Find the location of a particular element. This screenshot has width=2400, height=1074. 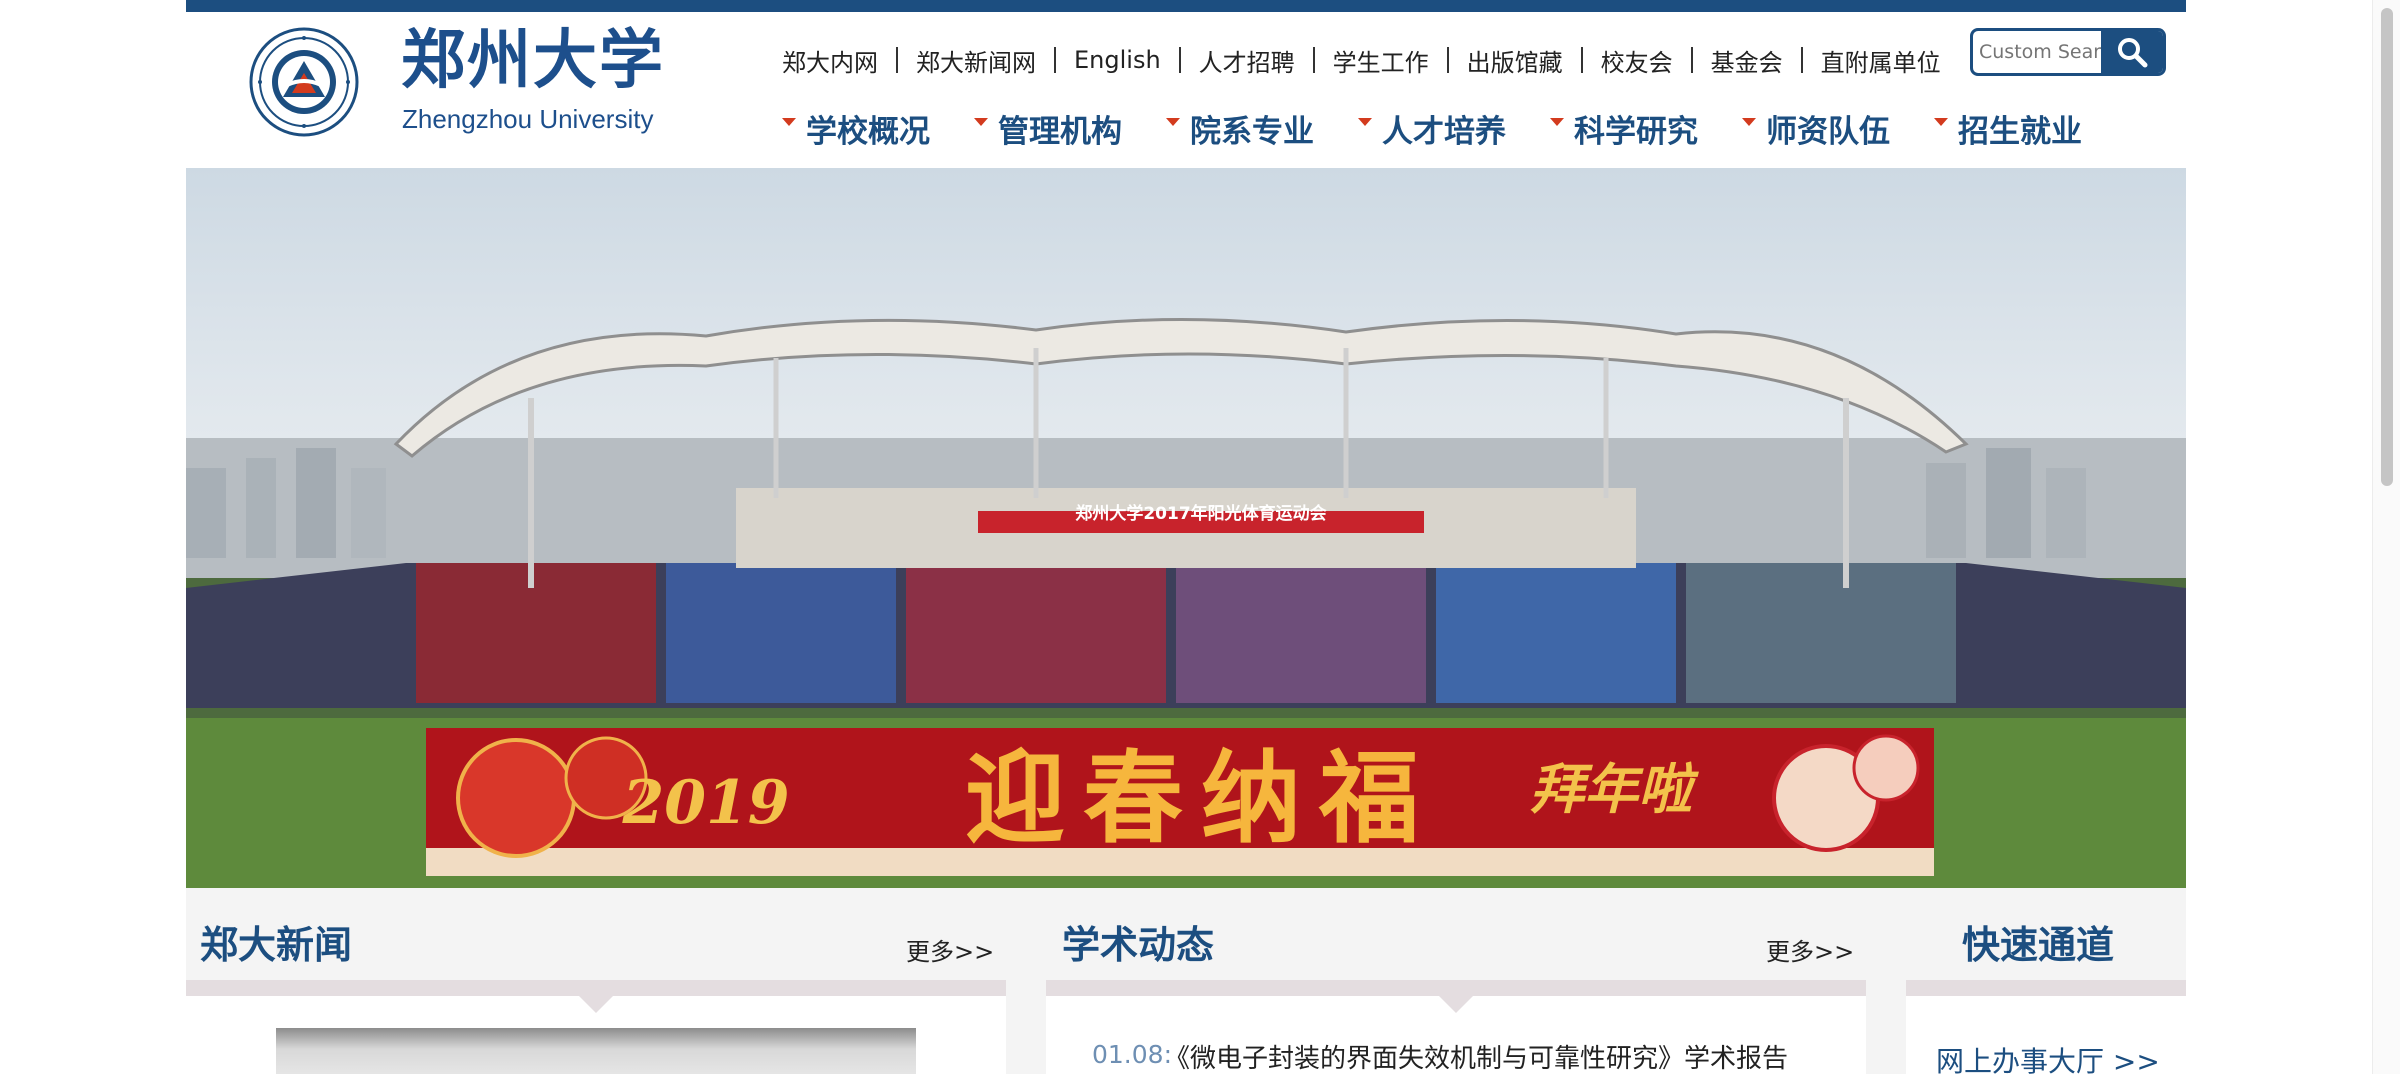

search-box is located at coordinates (2068, 52).